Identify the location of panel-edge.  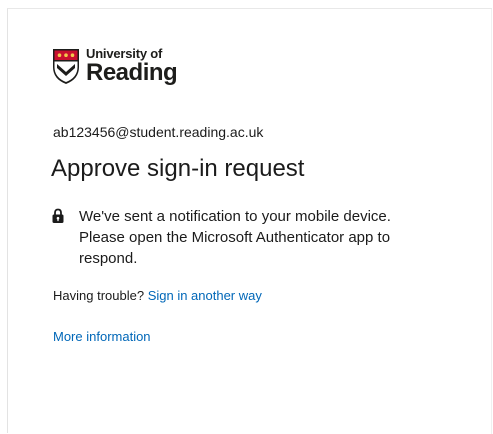
(491, 221).